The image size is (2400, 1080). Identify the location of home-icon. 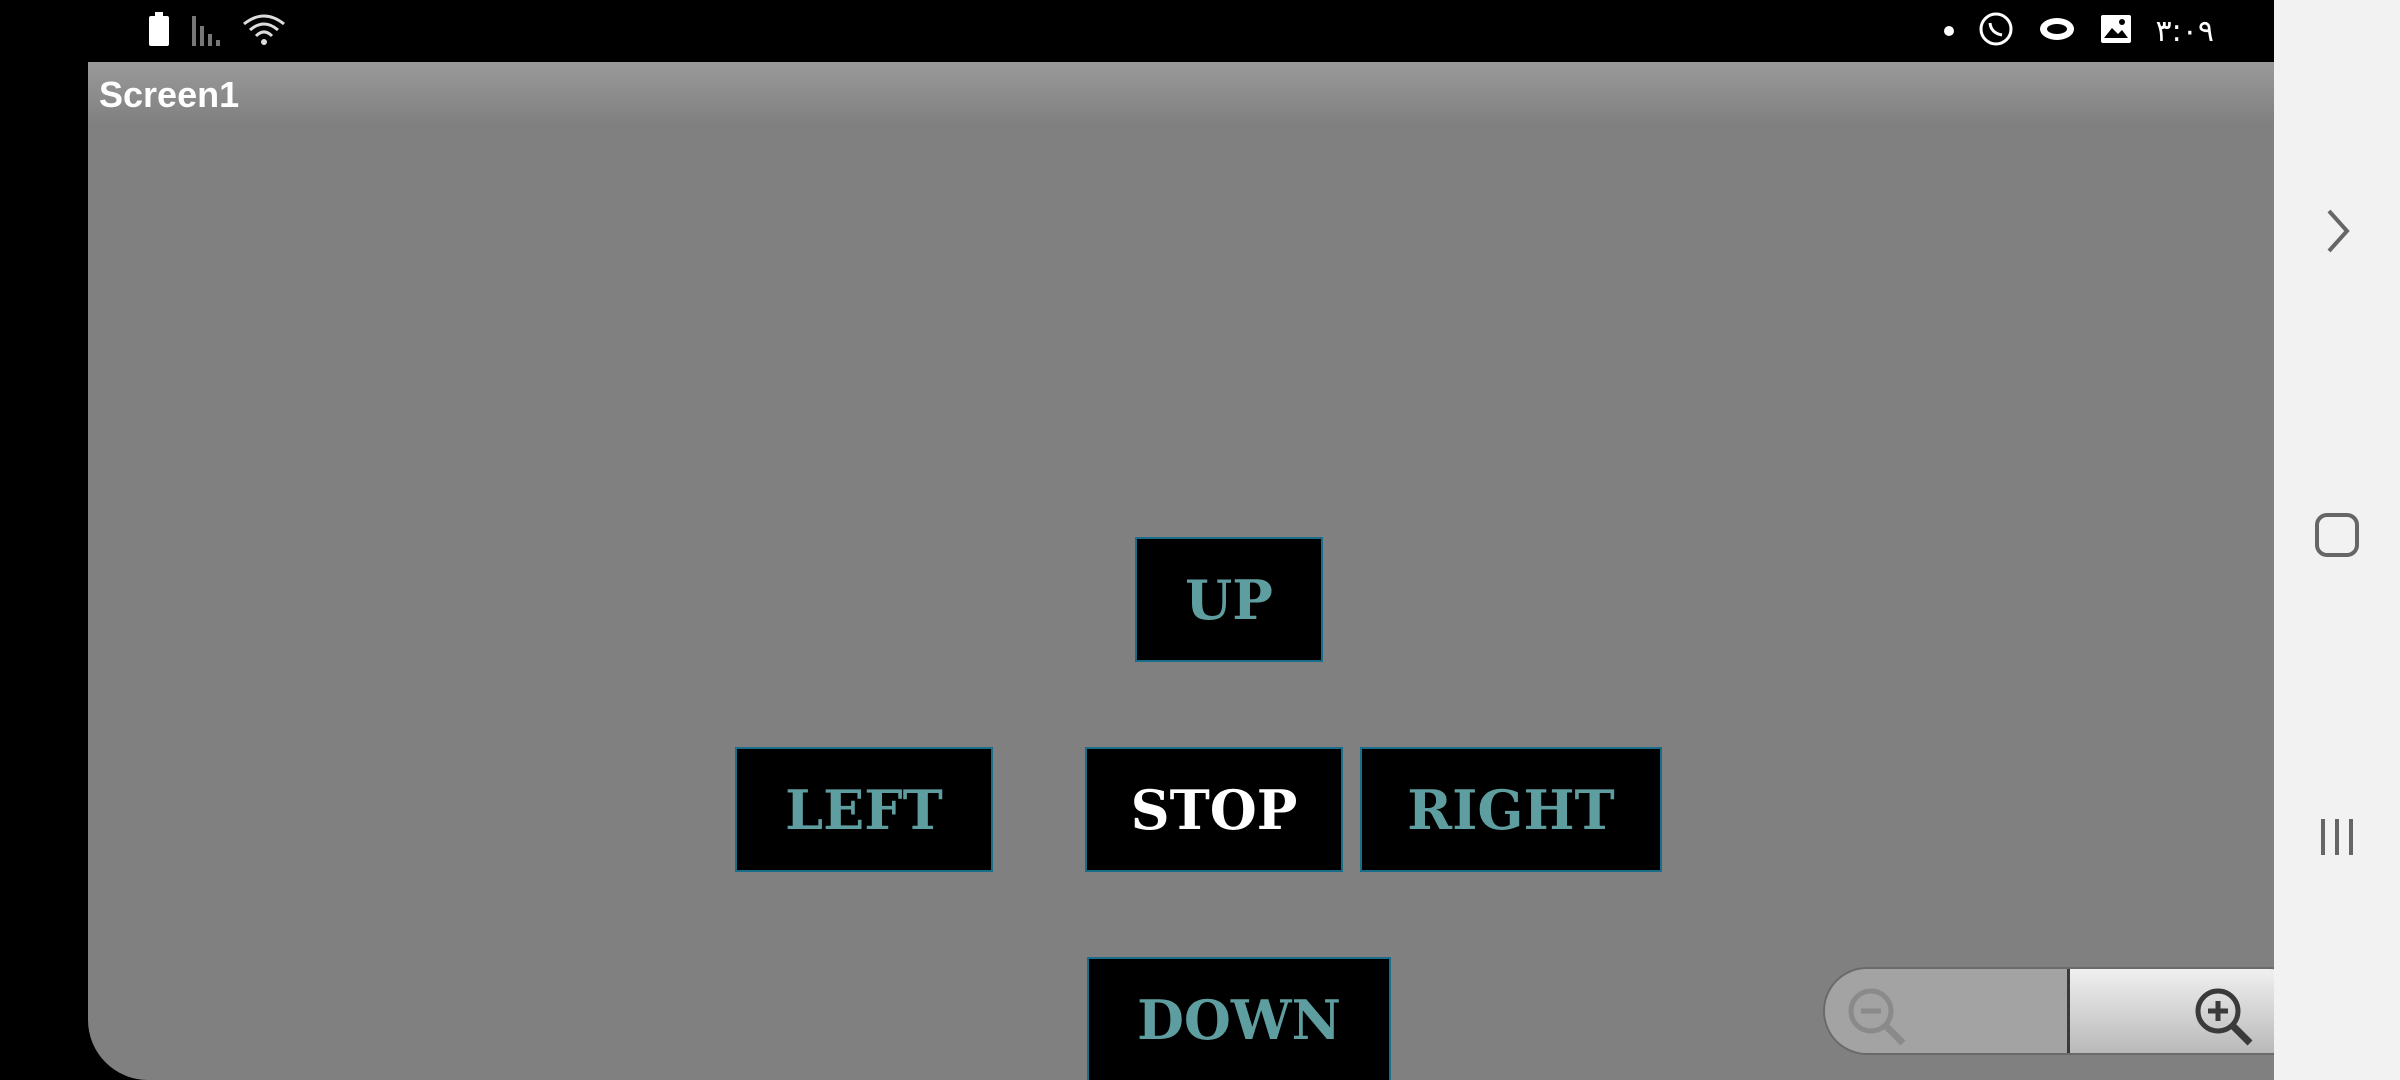
(2337, 537).